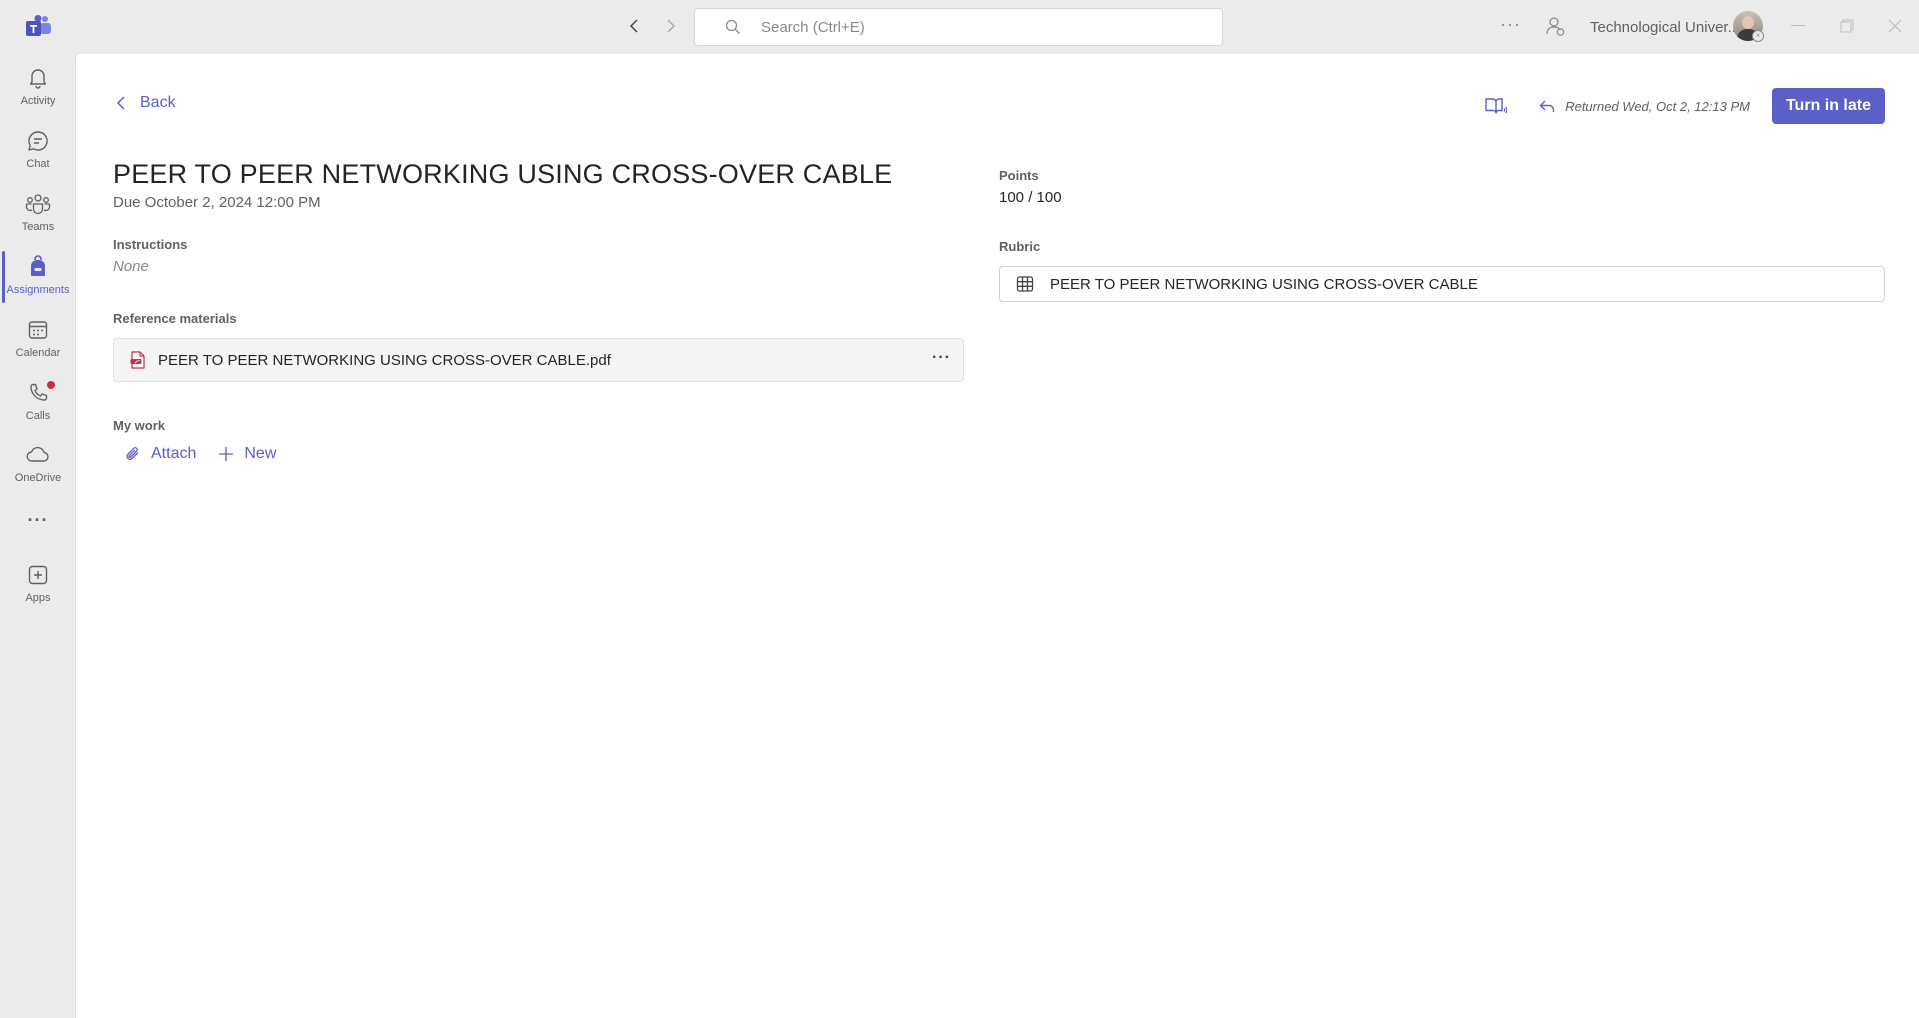 Image resolution: width=1919 pixels, height=1018 pixels. I want to click on rail-label: Apps, so click(38, 598).